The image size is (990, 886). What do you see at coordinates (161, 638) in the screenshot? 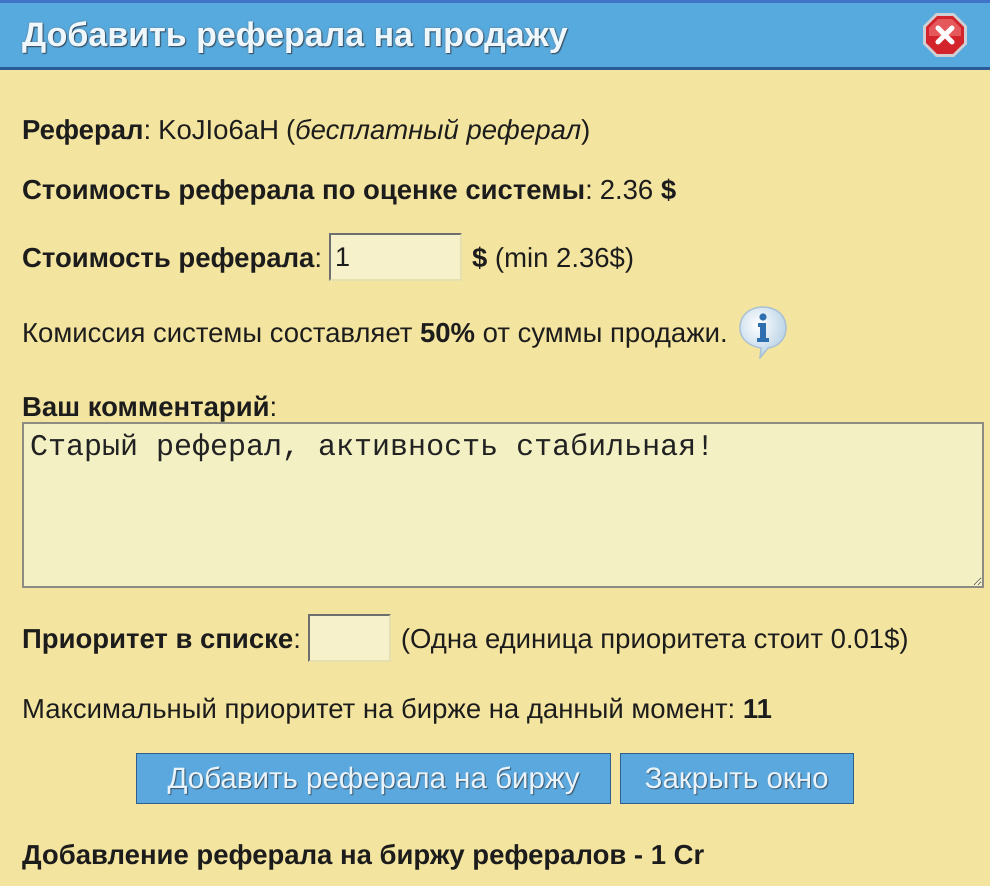
I see `priority-label: Приоритет в списке:` at bounding box center [161, 638].